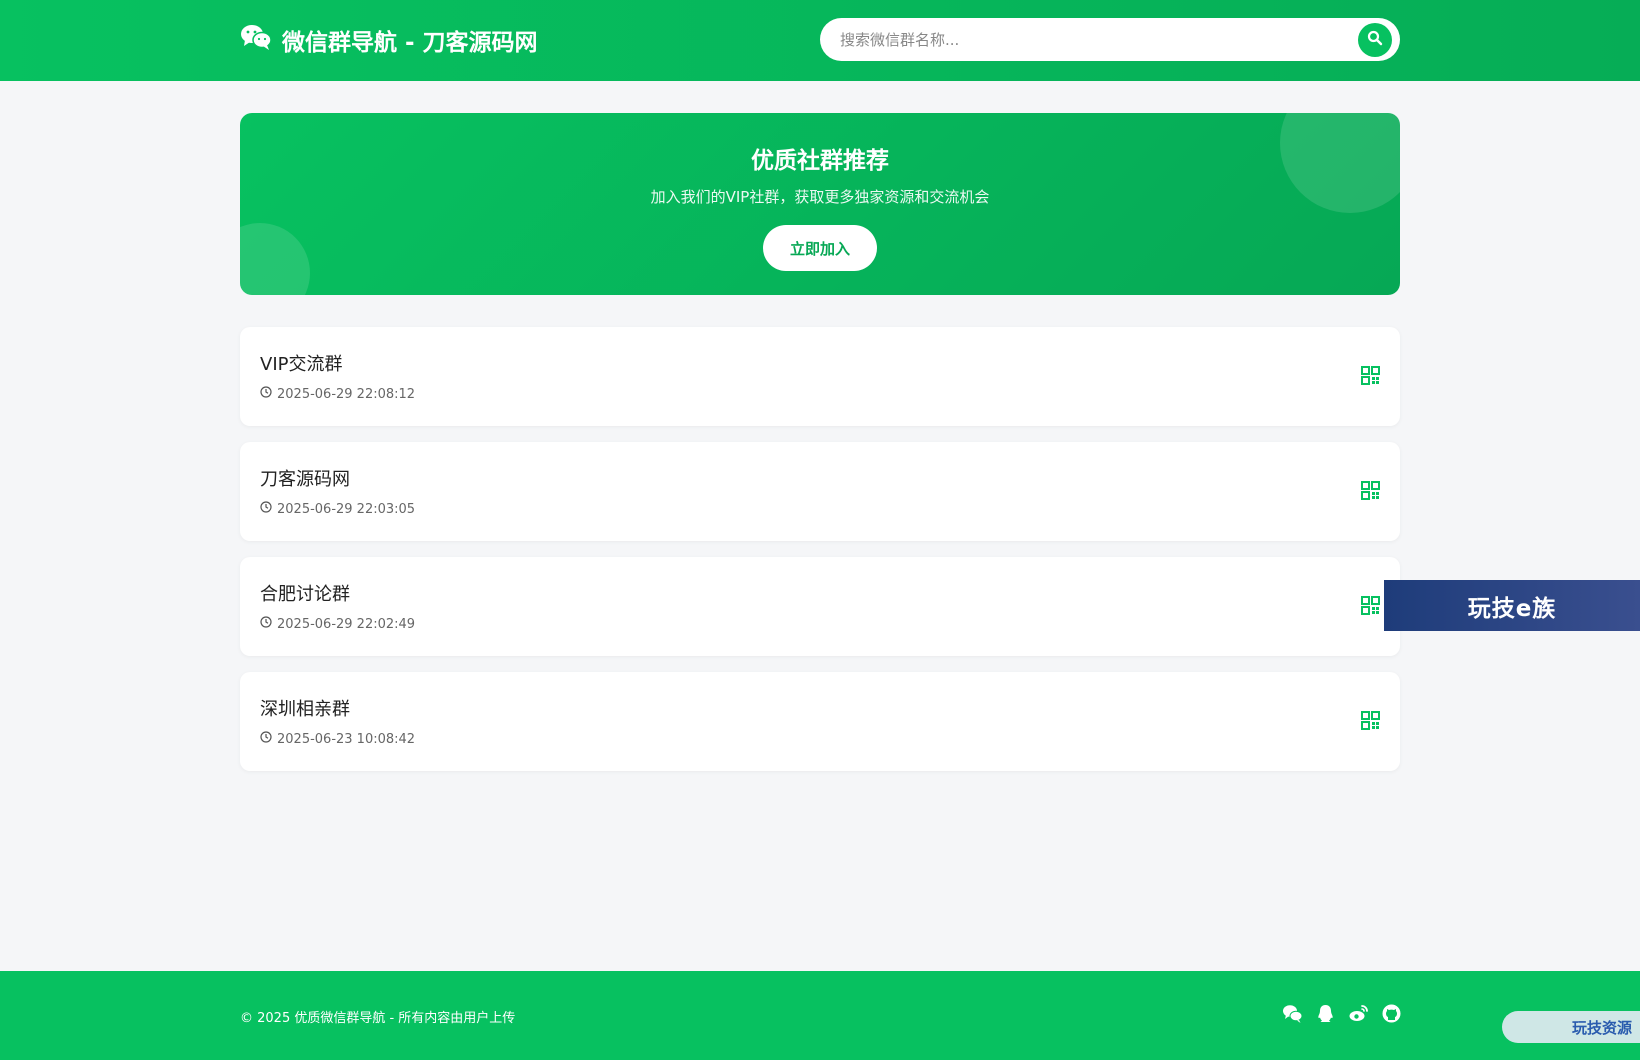 This screenshot has height=1060, width=1640. Describe the element at coordinates (346, 394) in the screenshot. I see `group-timestamp: 2025-06-29 22:08:12` at that location.